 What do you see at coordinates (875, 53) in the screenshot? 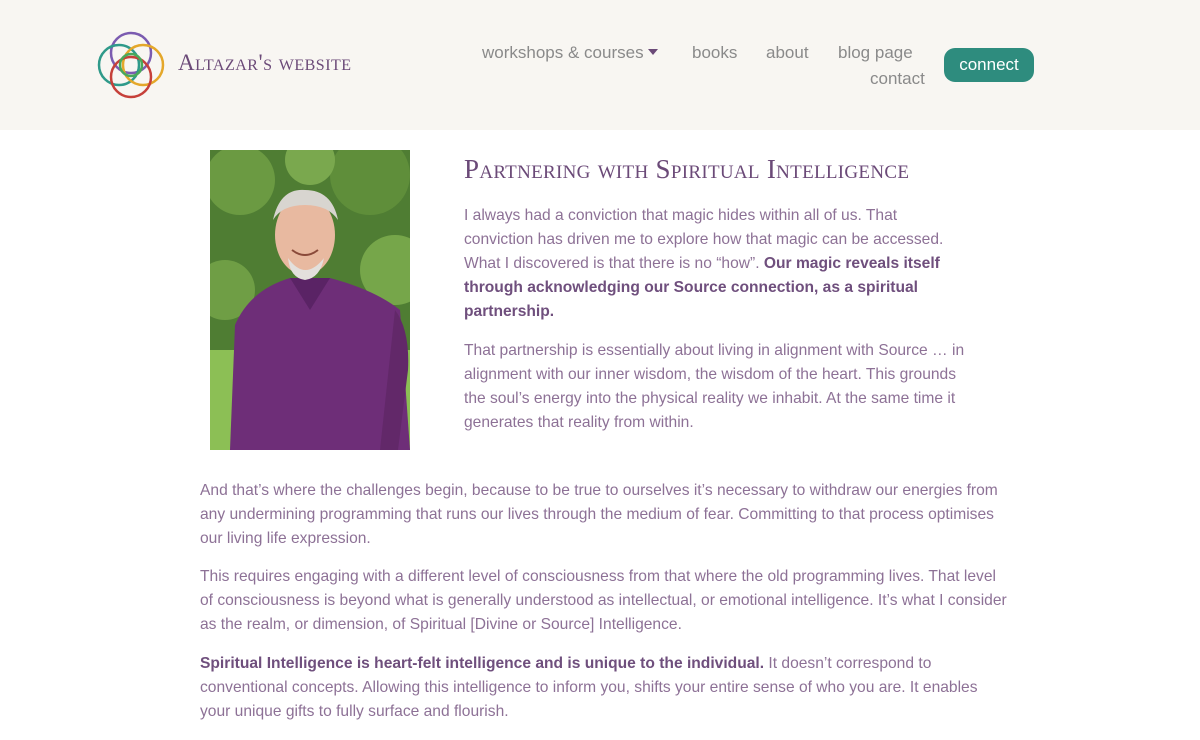
I see `nav-blog-link: blog page` at bounding box center [875, 53].